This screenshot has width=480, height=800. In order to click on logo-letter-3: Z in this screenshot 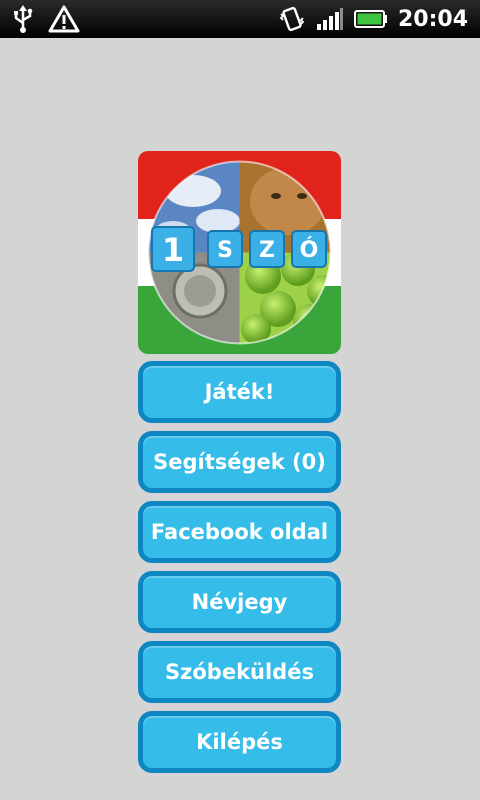, I will do `click(267, 250)`.